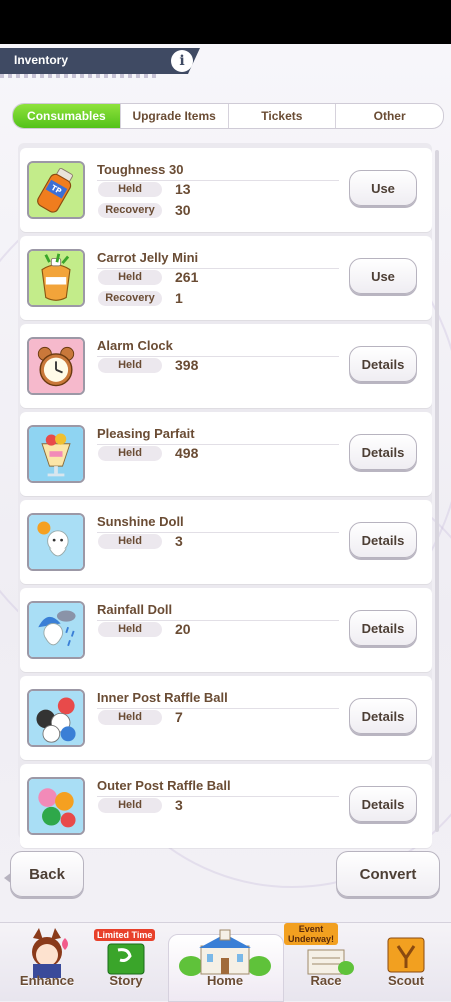  Describe the element at coordinates (281, 116) in the screenshot. I see `tab-tickets: Tickets` at that location.